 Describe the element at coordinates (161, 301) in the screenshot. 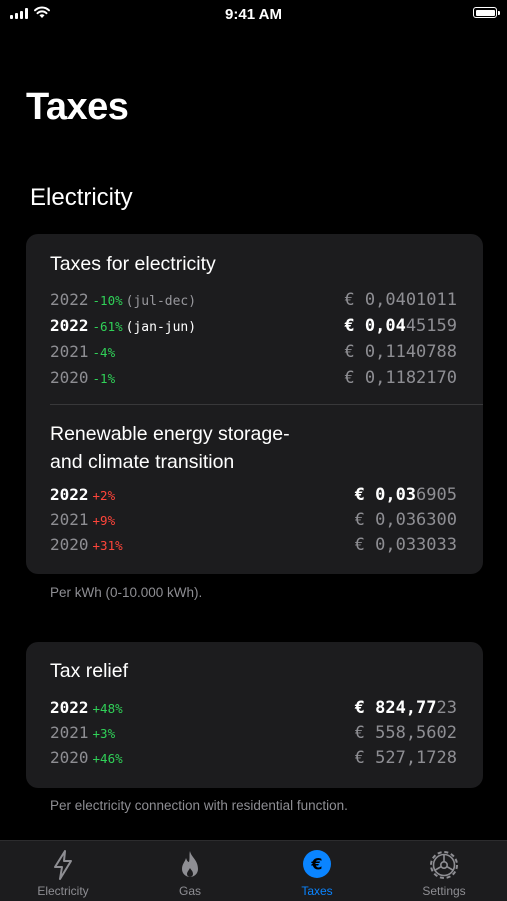

I see `row-note: (jul-dec)` at that location.